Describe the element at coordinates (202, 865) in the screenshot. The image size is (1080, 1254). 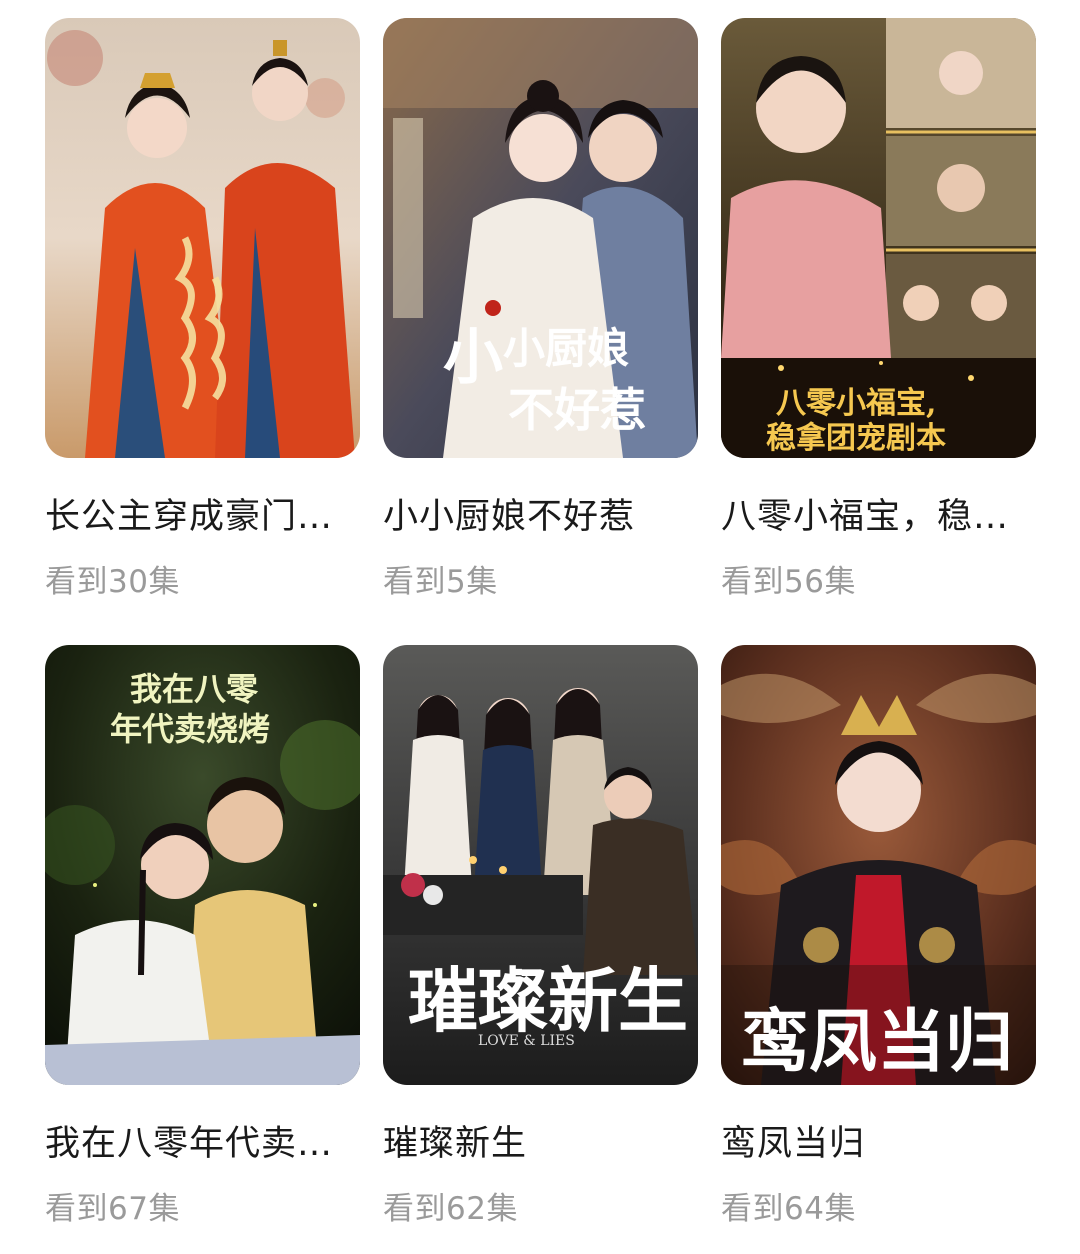
I see `drama-poster: 我在八零 年代卖烧烤` at that location.